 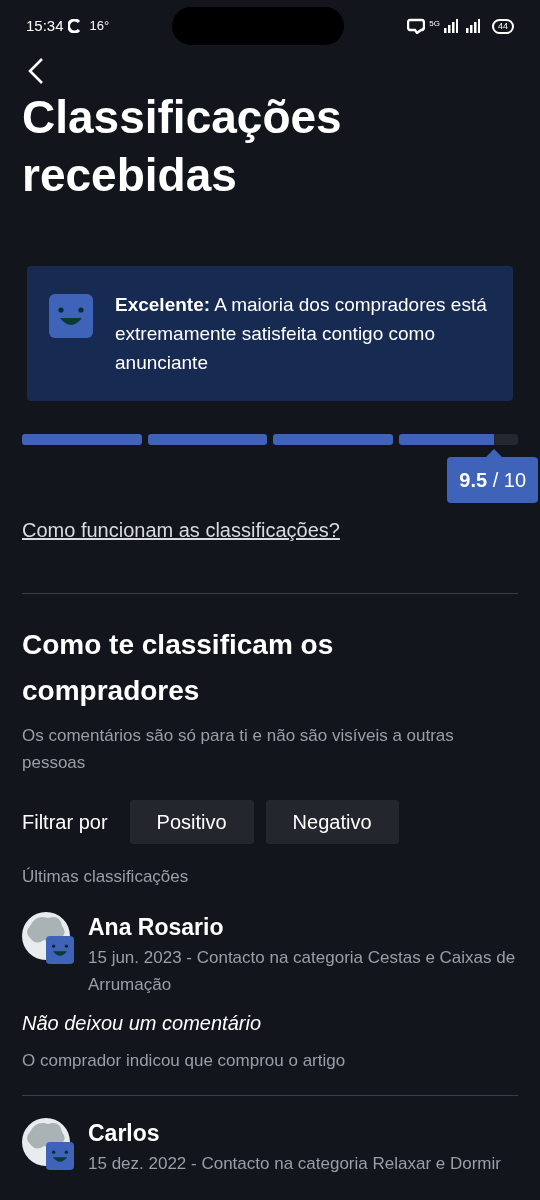 What do you see at coordinates (492, 480) in the screenshot?
I see `score-tooltip: 9.5 / 10` at bounding box center [492, 480].